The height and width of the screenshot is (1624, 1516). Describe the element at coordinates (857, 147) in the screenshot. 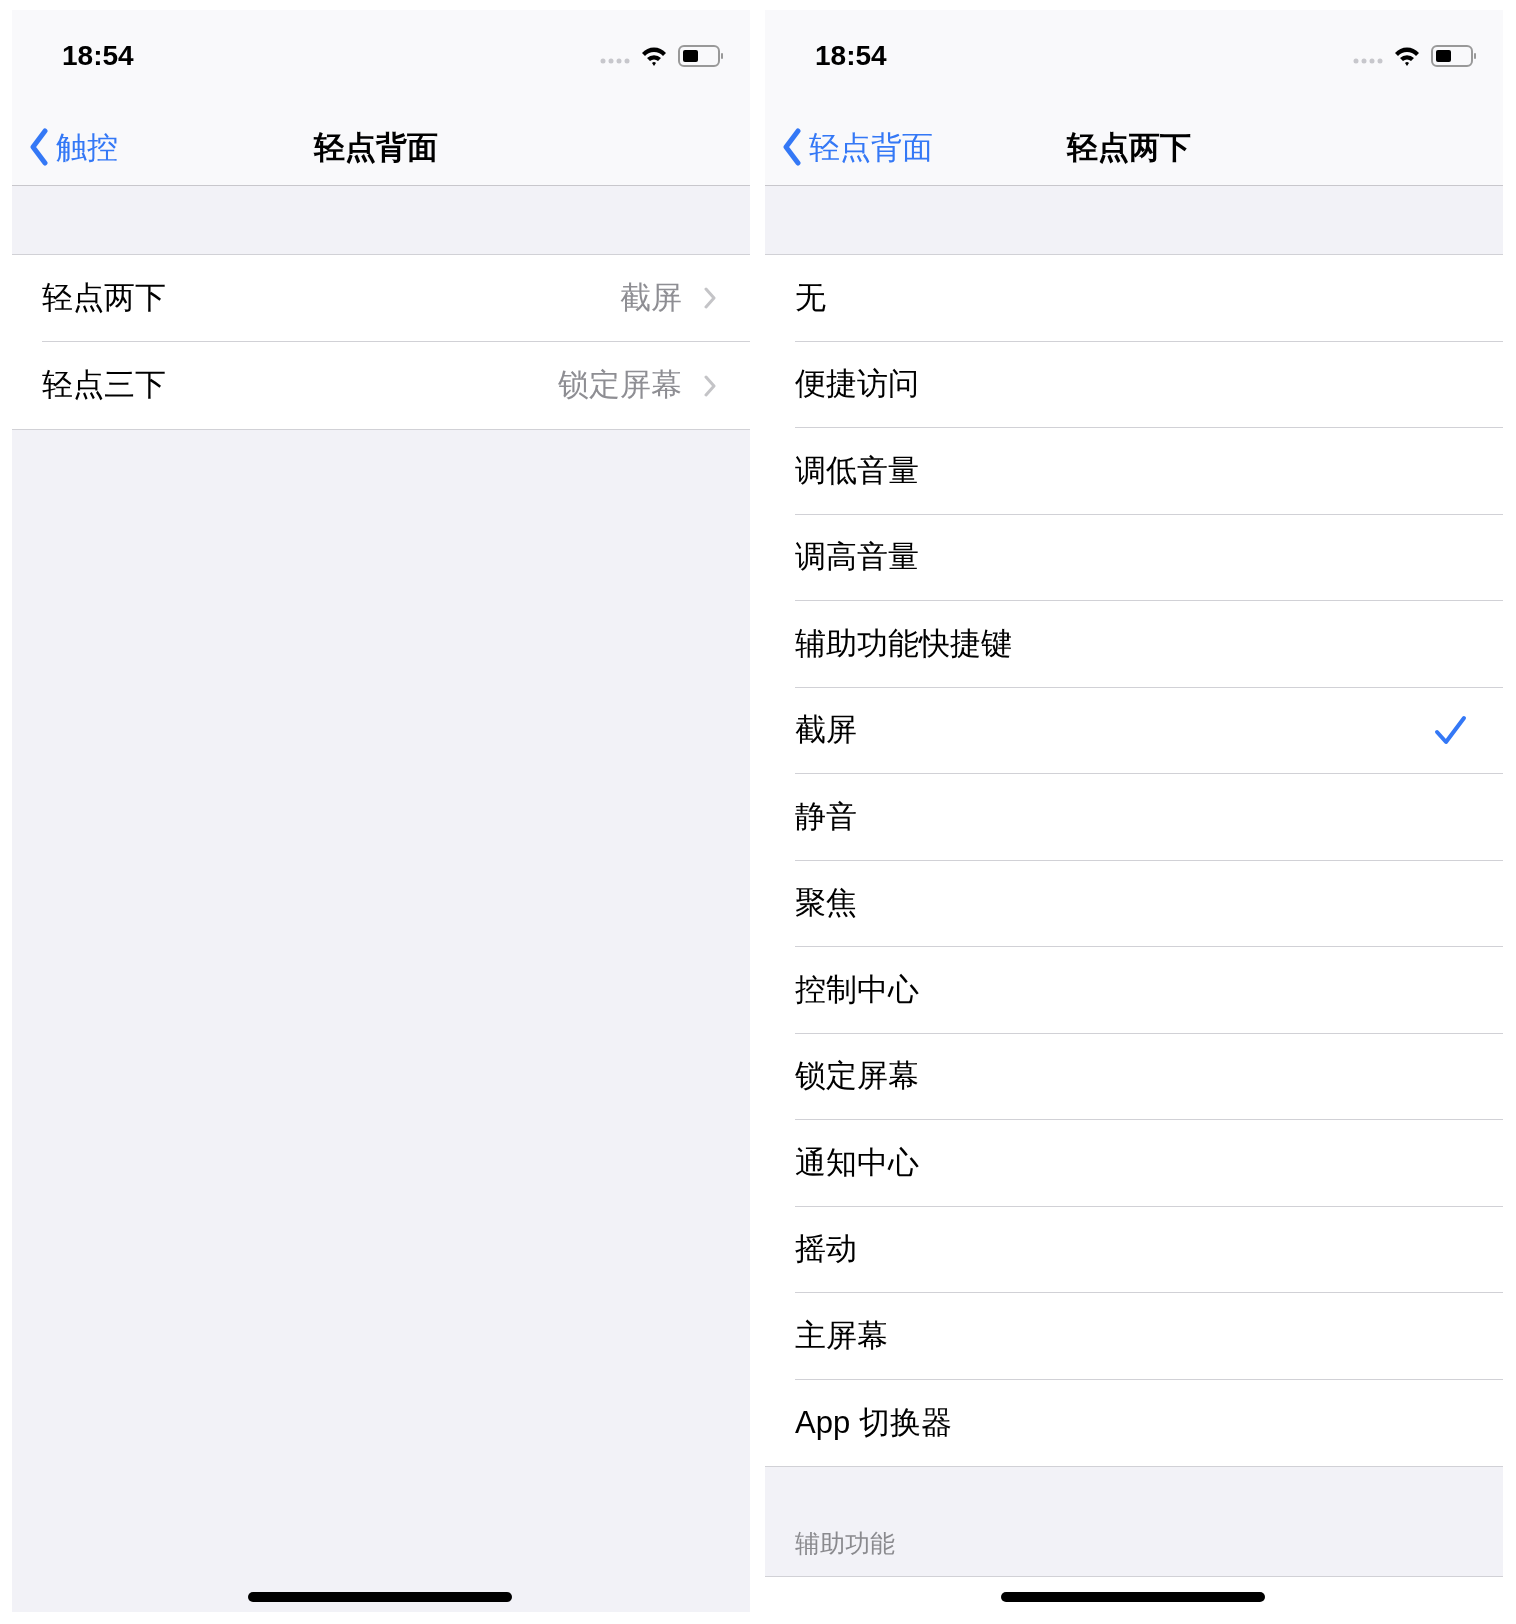

I see `back-button: 轻点背面` at that location.